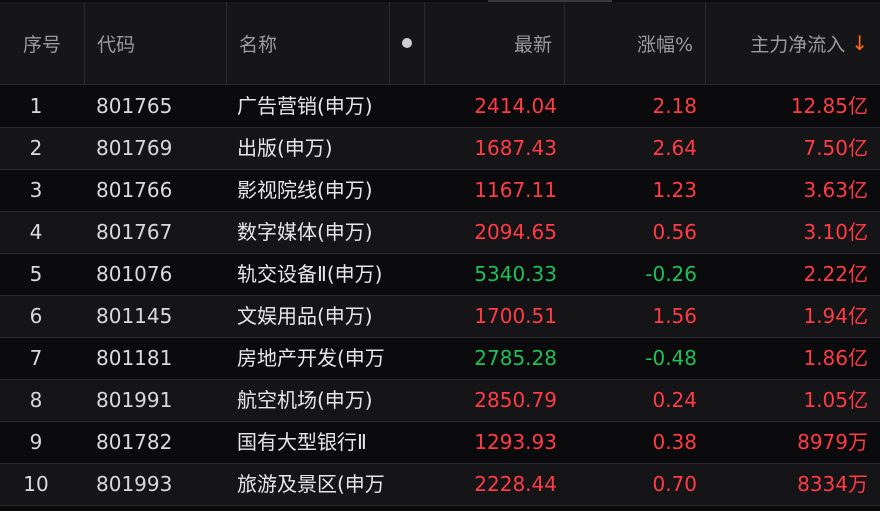 The height and width of the screenshot is (511, 880). I want to click on row-index: 1, so click(36, 106).